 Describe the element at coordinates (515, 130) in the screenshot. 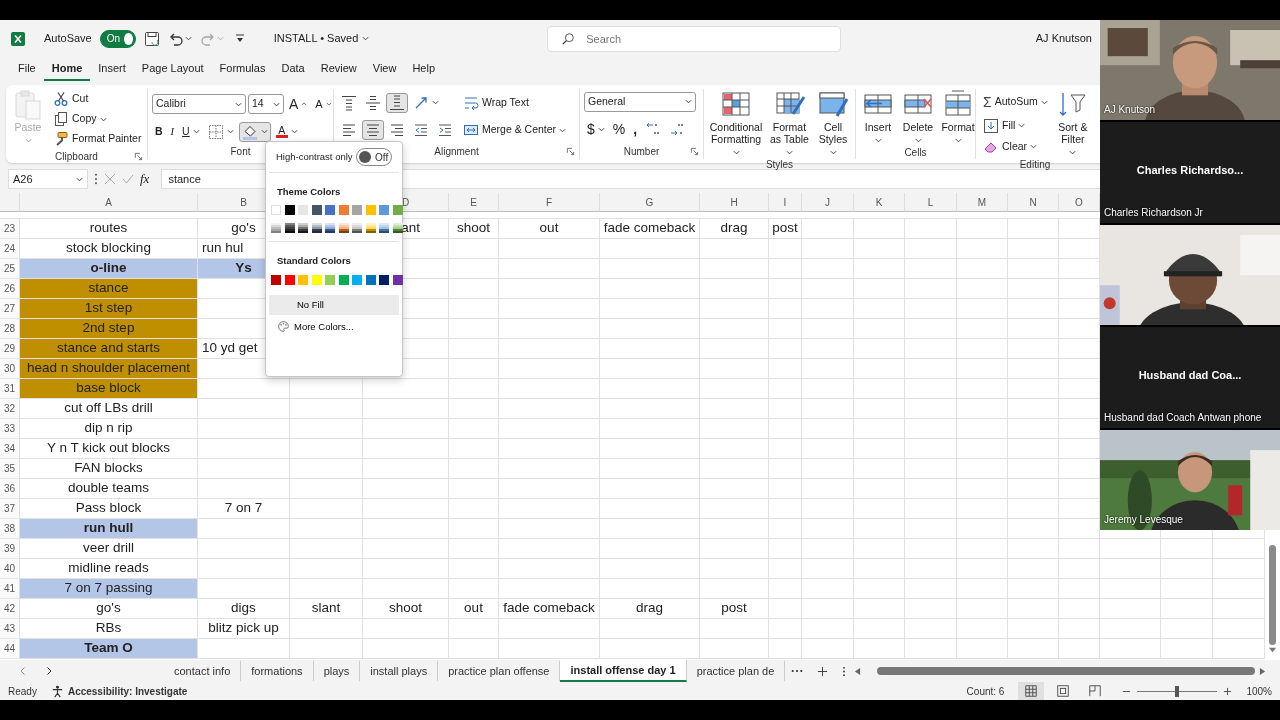

I see `merge-button: Merge & Center` at that location.